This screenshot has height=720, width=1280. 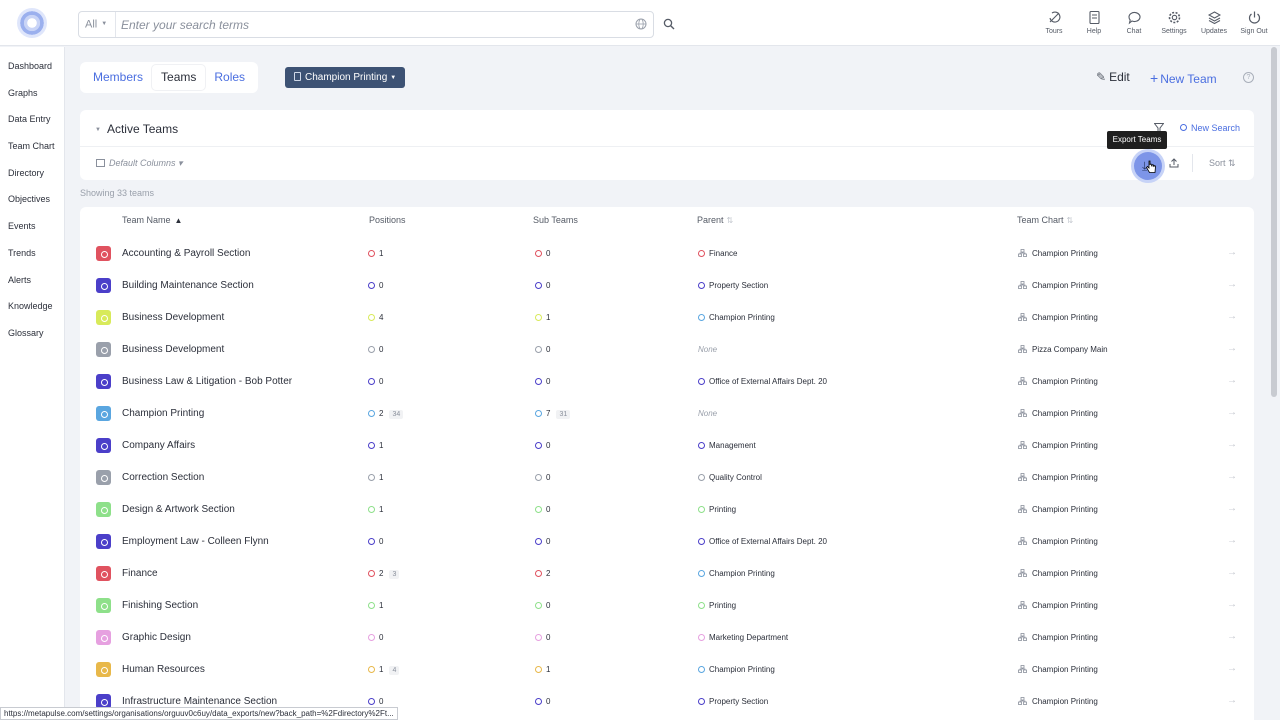 I want to click on new-team-button: + New Team, so click(x=1183, y=78).